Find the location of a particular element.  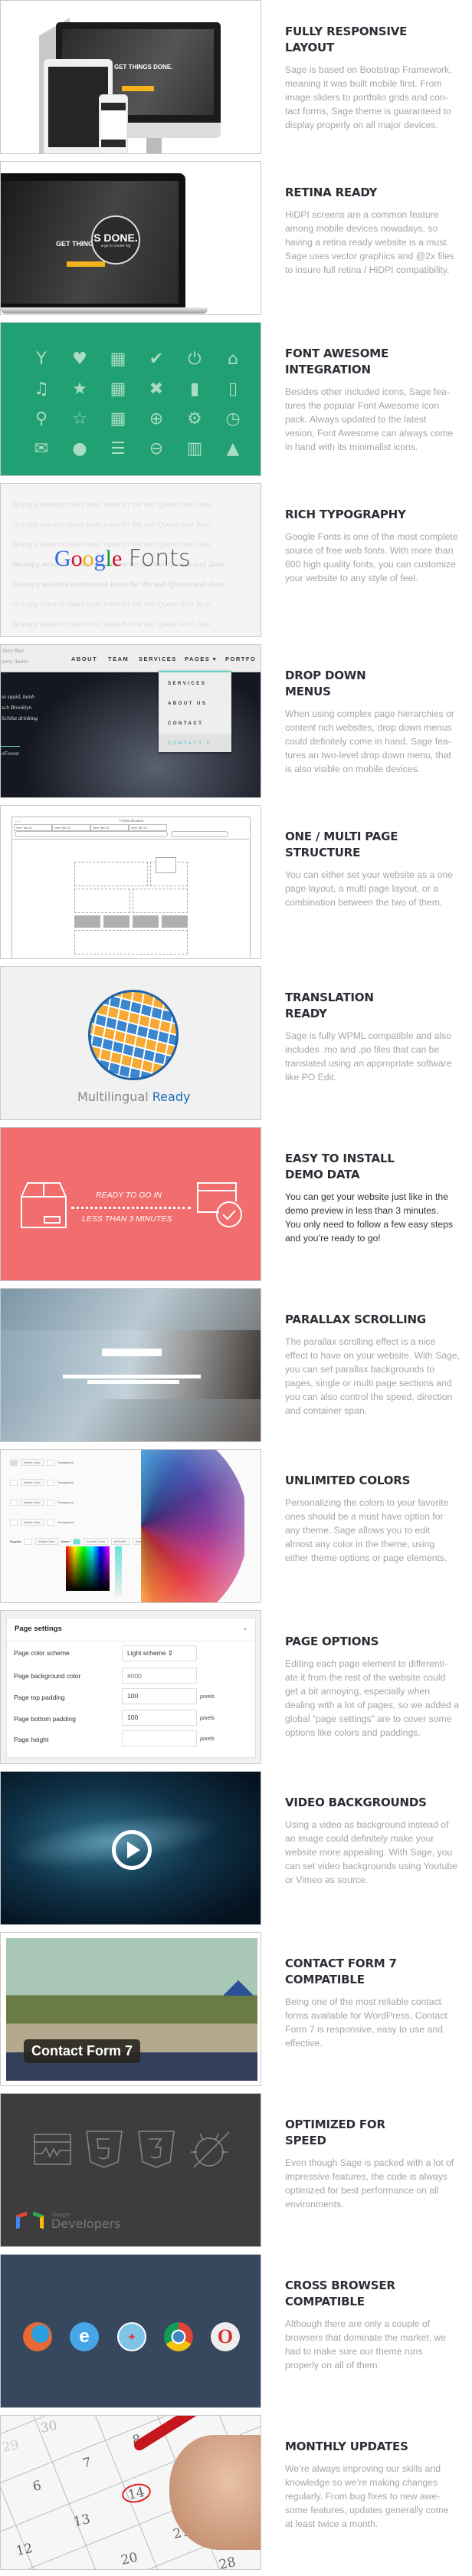

menu-item-contact-2: CONTACT 2 is located at coordinates (190, 744).